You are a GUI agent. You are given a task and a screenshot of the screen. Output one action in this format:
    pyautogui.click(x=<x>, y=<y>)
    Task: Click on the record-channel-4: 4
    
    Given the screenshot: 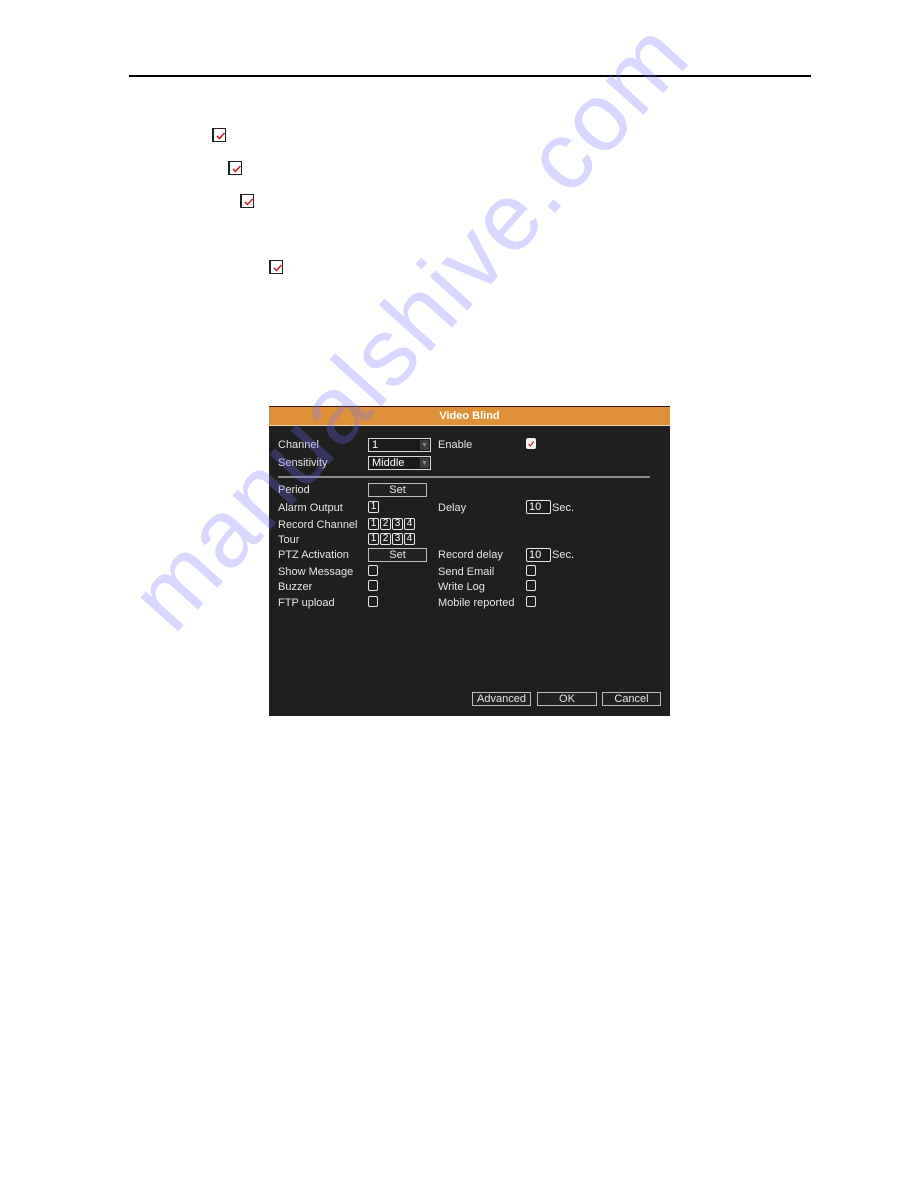 What is the action you would take?
    pyautogui.click(x=409, y=524)
    